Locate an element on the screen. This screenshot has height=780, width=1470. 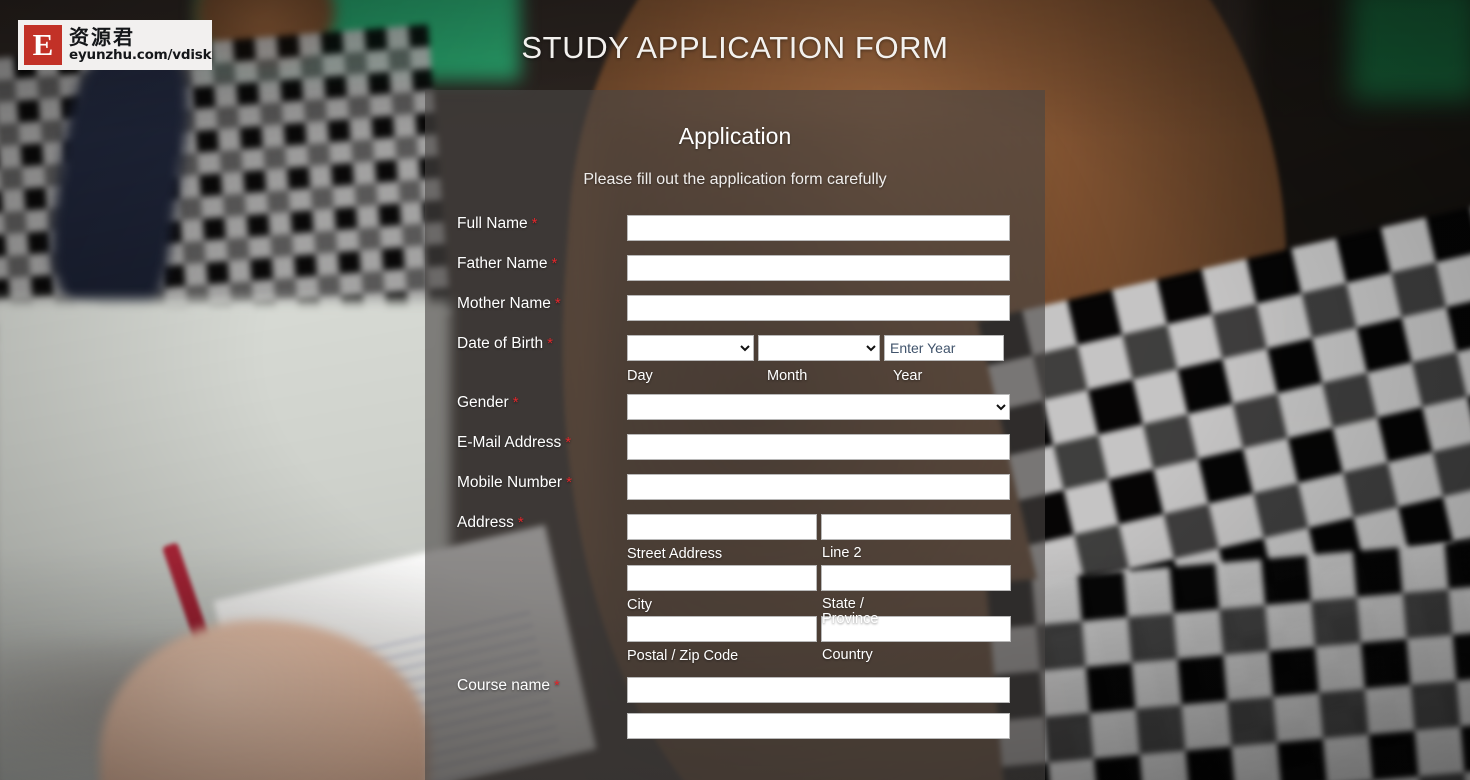
control-mother-name is located at coordinates (836, 308).